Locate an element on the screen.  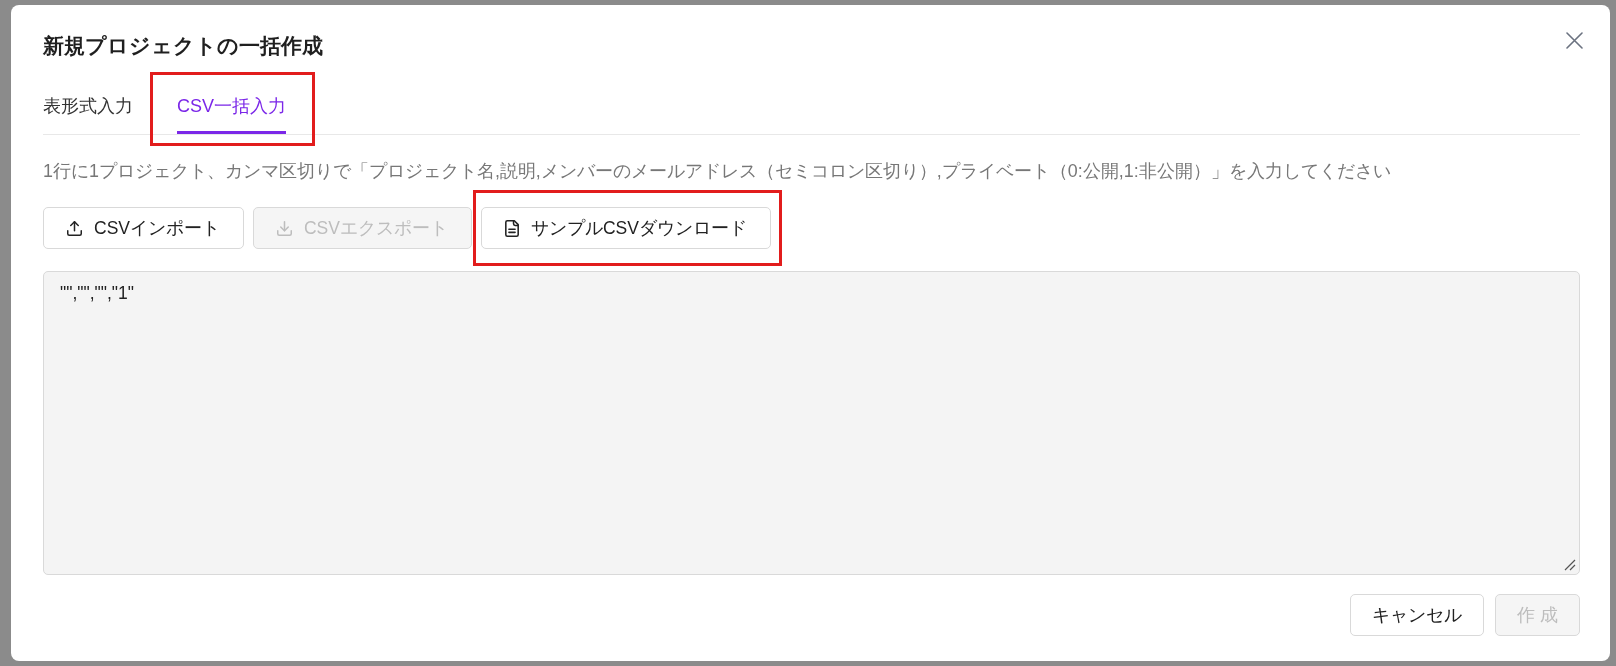
close-button is located at coordinates (1574, 40).